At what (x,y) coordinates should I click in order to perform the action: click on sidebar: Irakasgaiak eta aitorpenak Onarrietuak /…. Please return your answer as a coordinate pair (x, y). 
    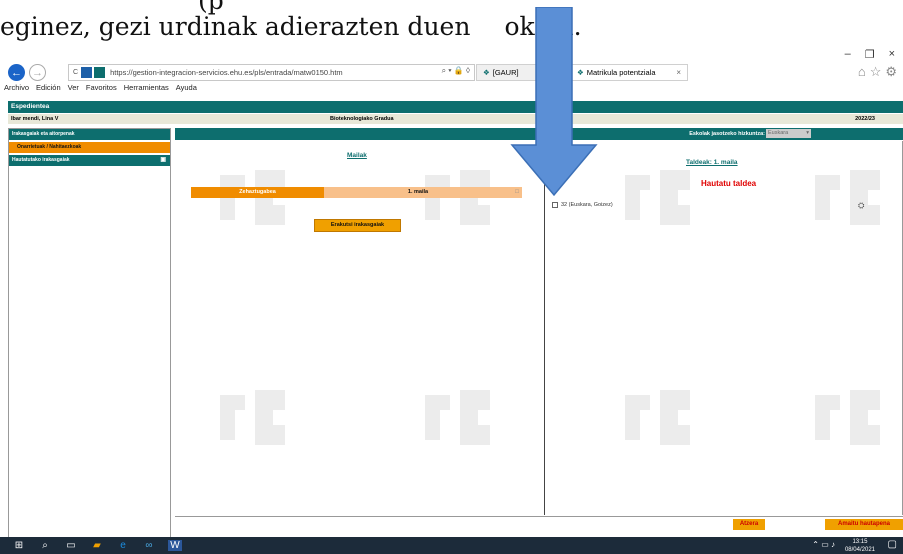
    Looking at the image, I should click on (89, 333).